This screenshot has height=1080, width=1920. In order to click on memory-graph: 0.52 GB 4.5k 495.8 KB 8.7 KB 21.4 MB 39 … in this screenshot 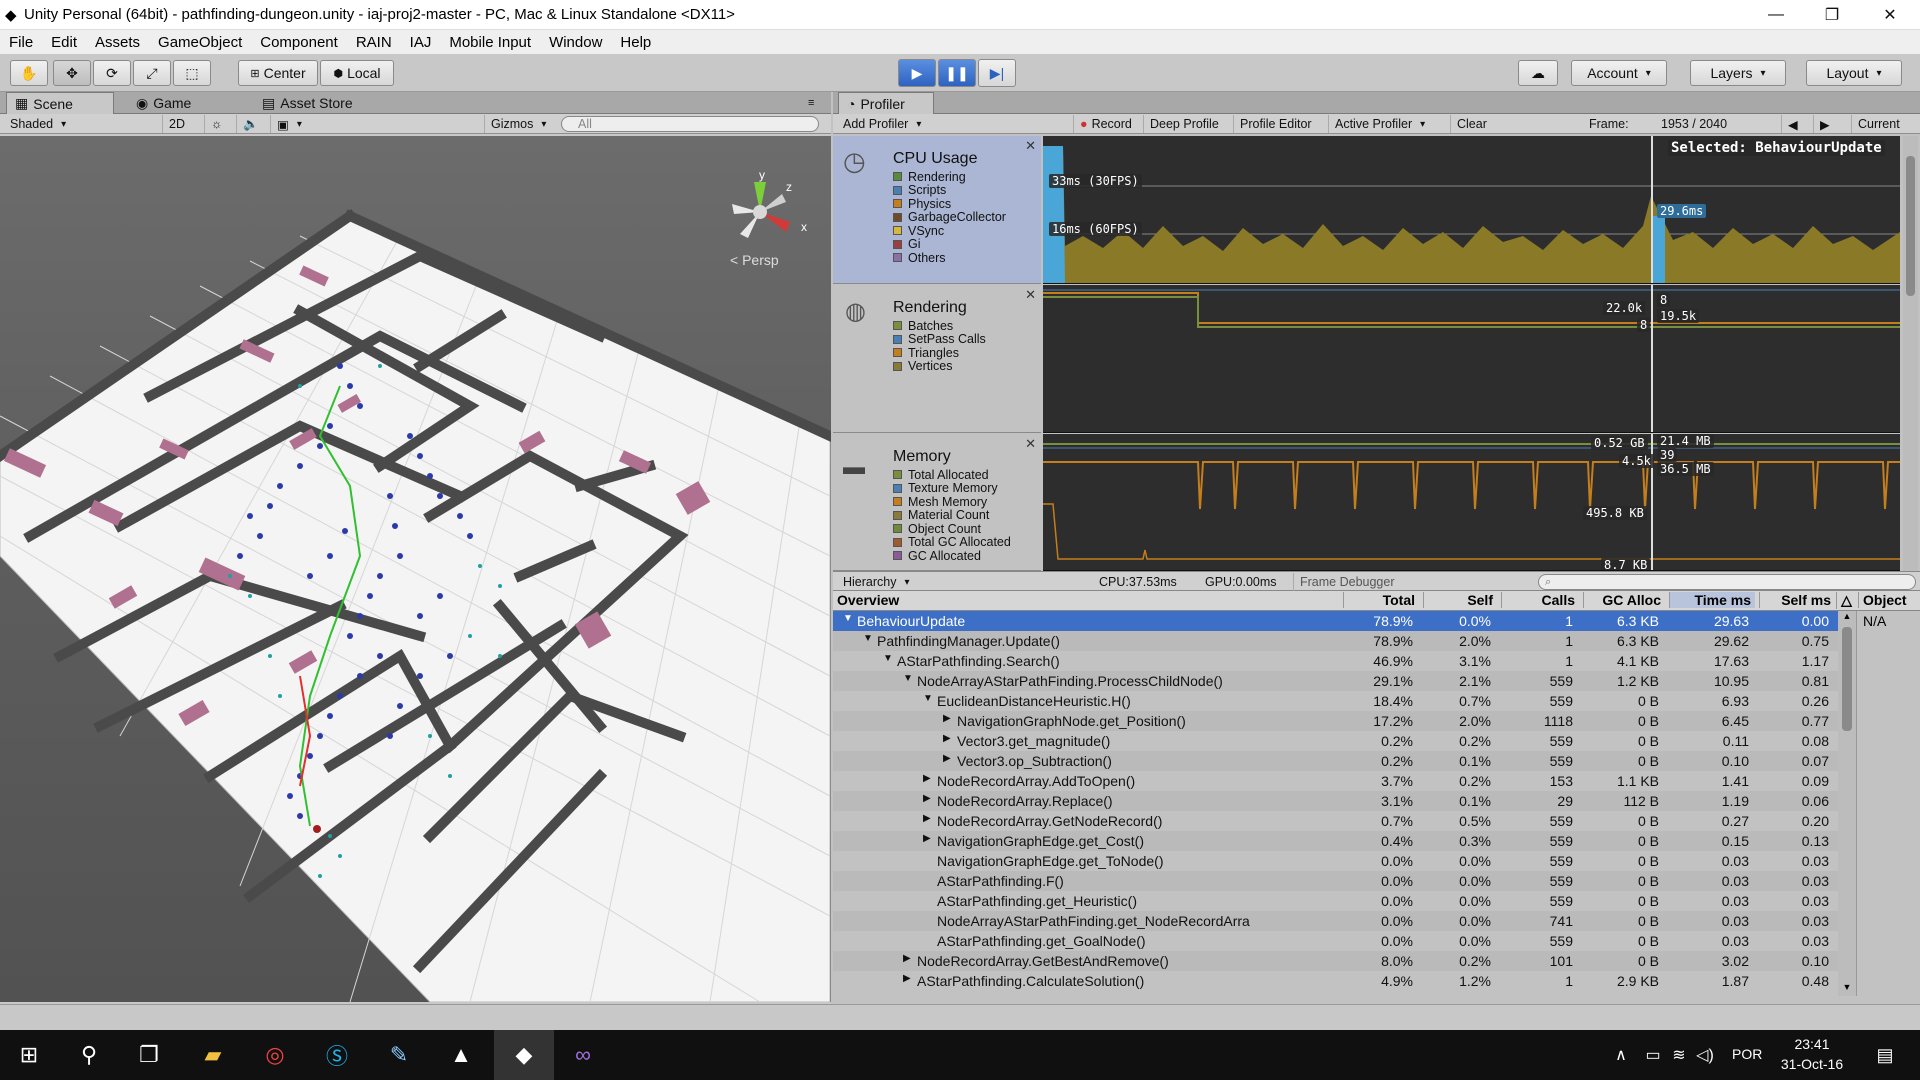, I will do `click(1471, 502)`.